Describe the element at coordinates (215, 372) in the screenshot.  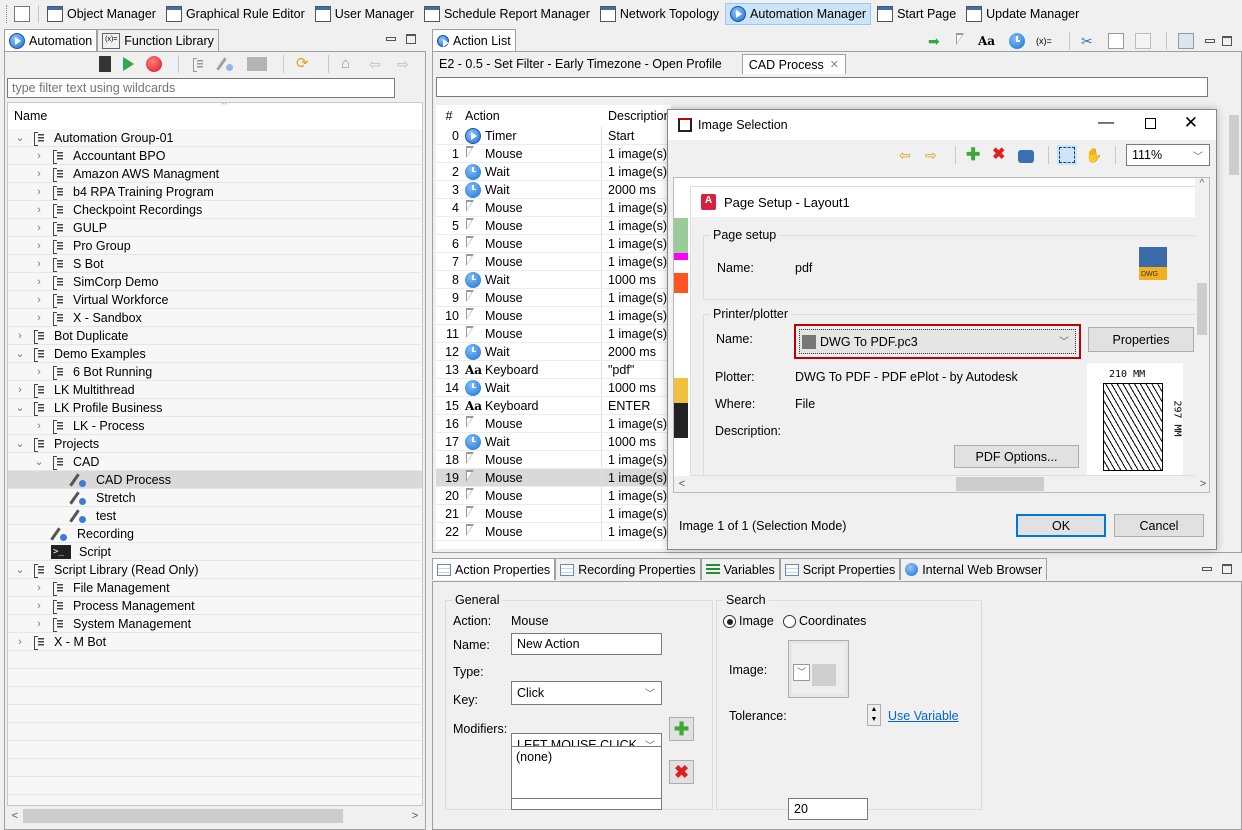
I see `tree-item: › 6 Bot Running` at that location.